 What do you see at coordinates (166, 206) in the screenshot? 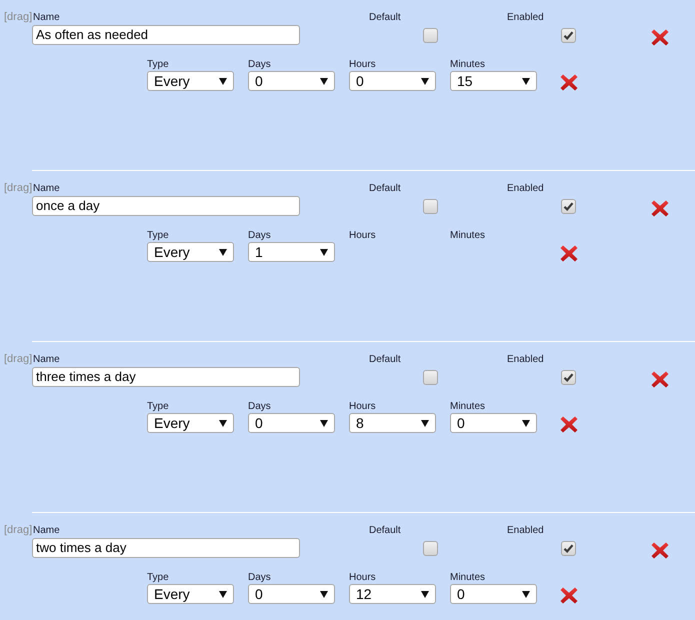
I see `name-field: once a day` at bounding box center [166, 206].